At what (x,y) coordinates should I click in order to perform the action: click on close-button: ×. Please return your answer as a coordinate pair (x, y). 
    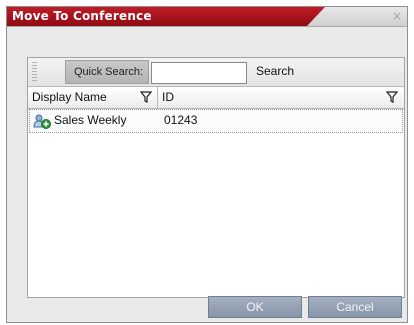
    Looking at the image, I should click on (397, 16).